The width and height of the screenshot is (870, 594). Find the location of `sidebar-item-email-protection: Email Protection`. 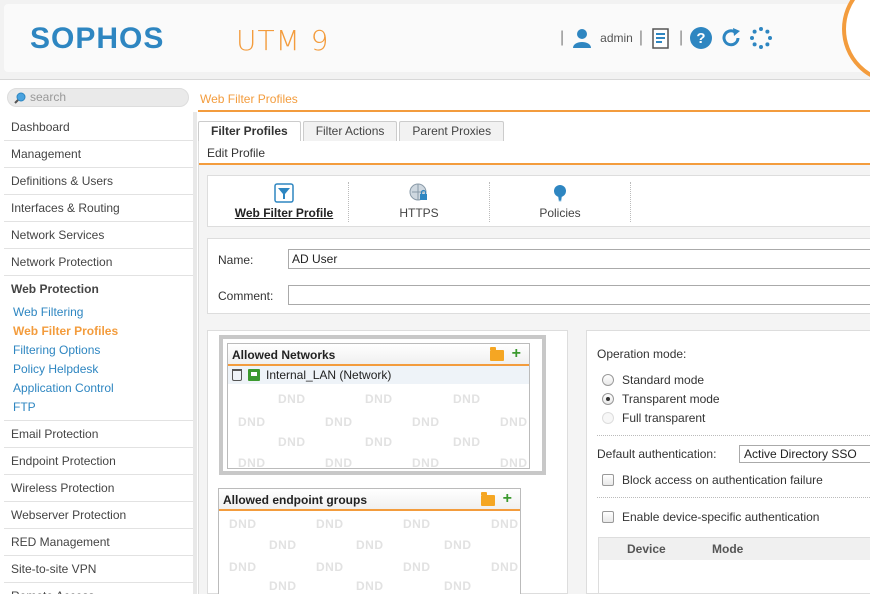

sidebar-item-email-protection: Email Protection is located at coordinates (98, 434).